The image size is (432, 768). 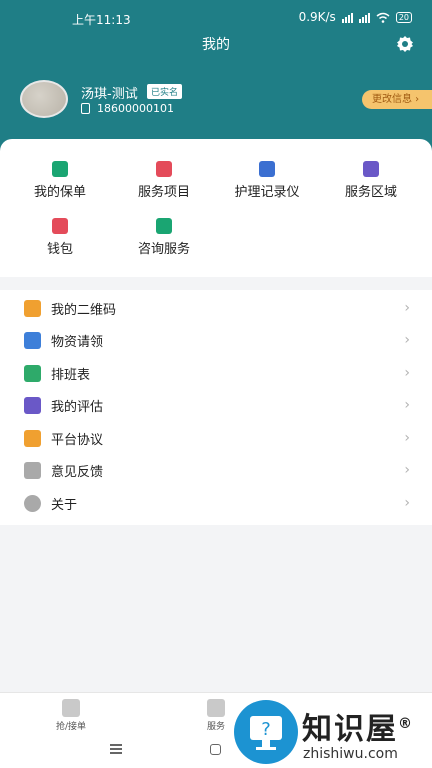 What do you see at coordinates (32, 308) in the screenshot?
I see `qrcode-icon` at bounding box center [32, 308].